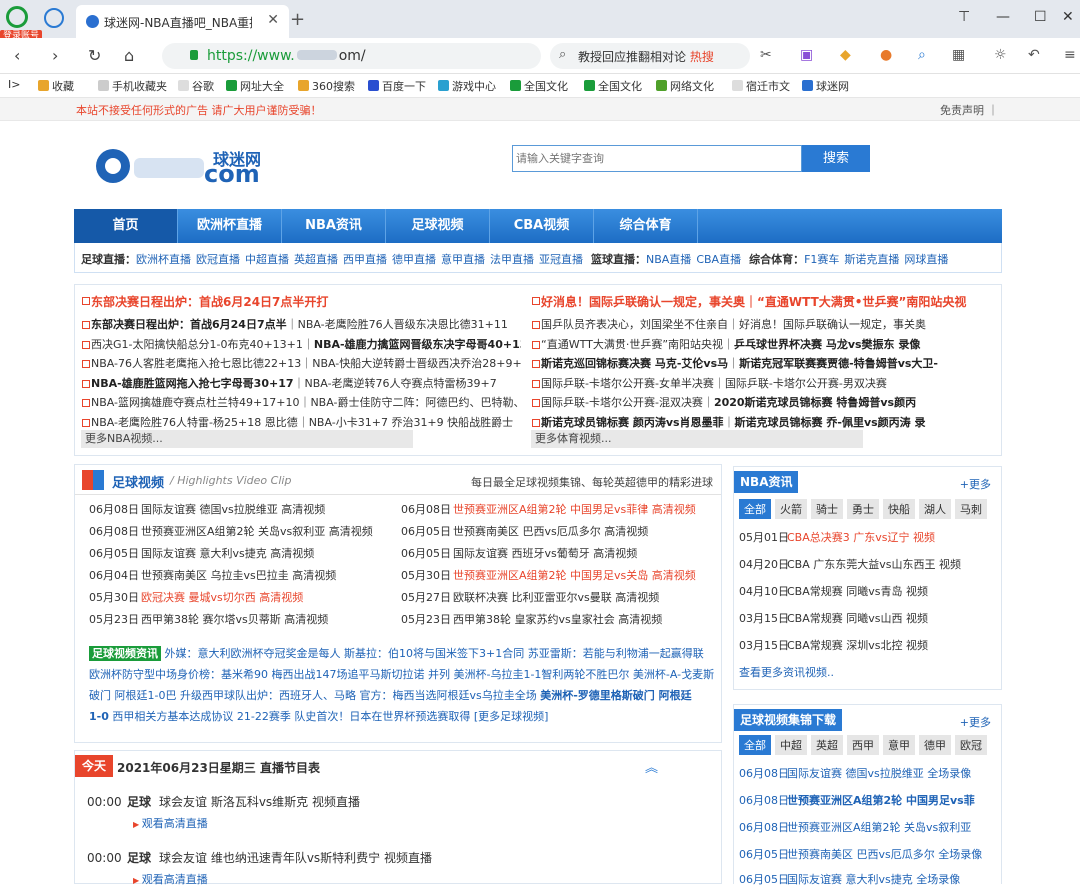  Describe the element at coordinates (56, 86) in the screenshot. I see `bookmark-item: 收藏` at that location.